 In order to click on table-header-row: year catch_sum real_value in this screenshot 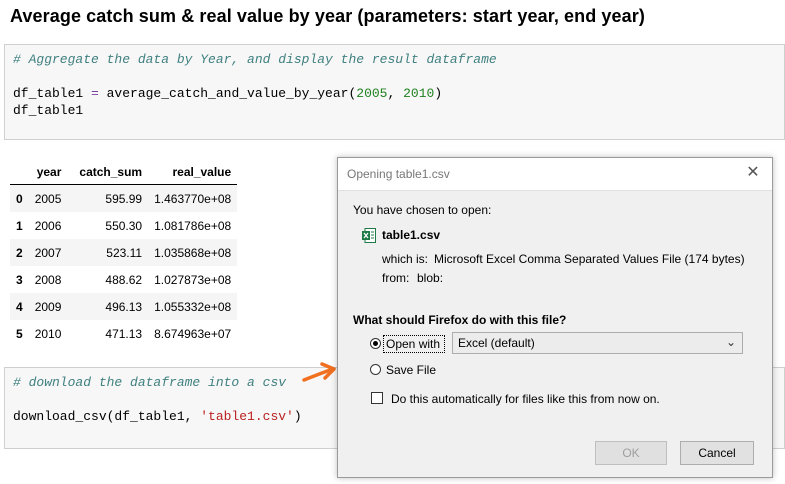, I will do `click(124, 172)`.